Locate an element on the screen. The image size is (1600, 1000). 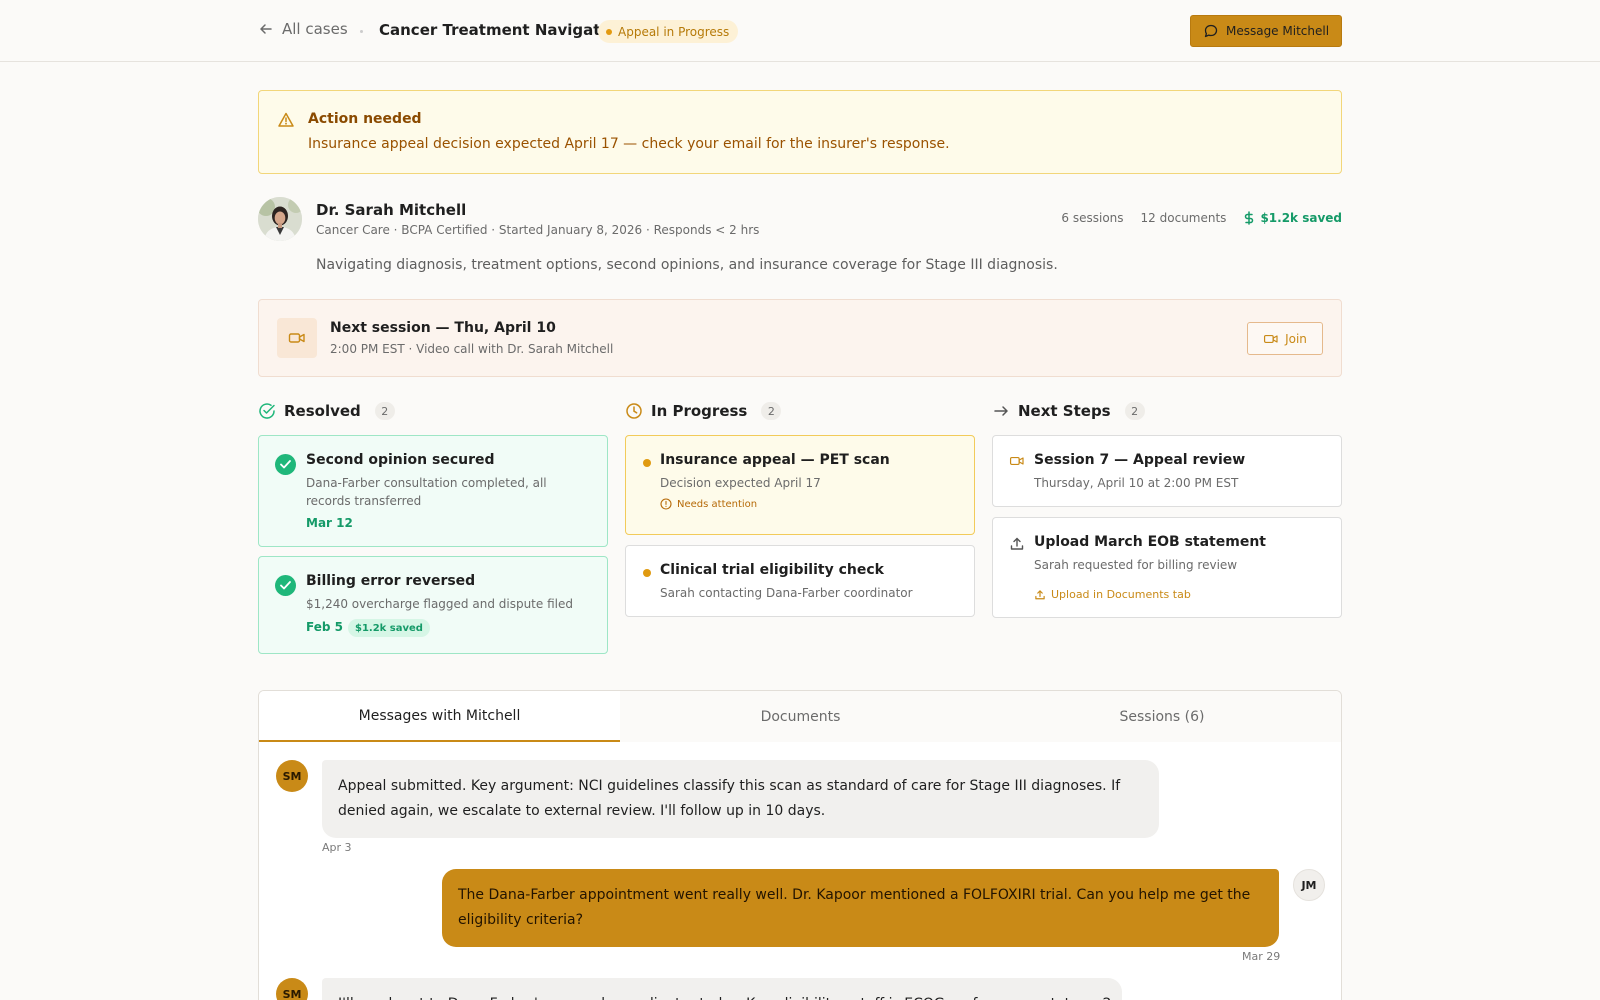
card-description: Sarah requested for billing review is located at coordinates (1136, 565).